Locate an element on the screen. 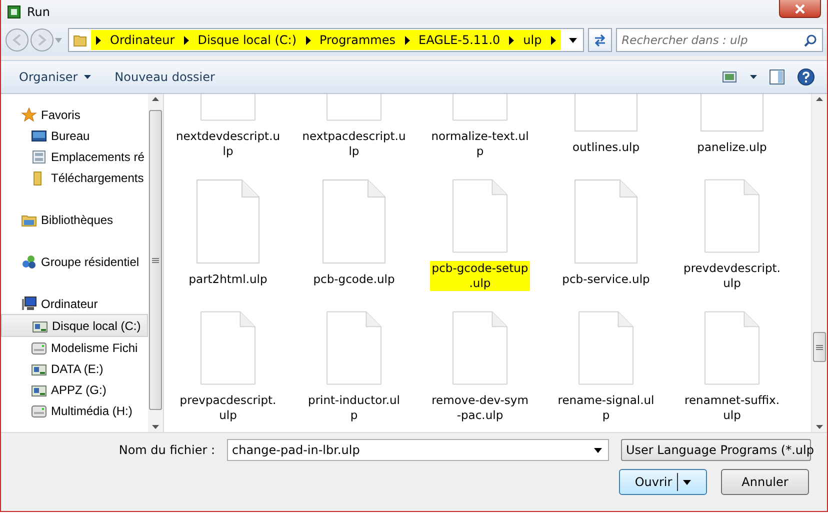 Image resolution: width=828 pixels, height=513 pixels. search-icon is located at coordinates (810, 40).